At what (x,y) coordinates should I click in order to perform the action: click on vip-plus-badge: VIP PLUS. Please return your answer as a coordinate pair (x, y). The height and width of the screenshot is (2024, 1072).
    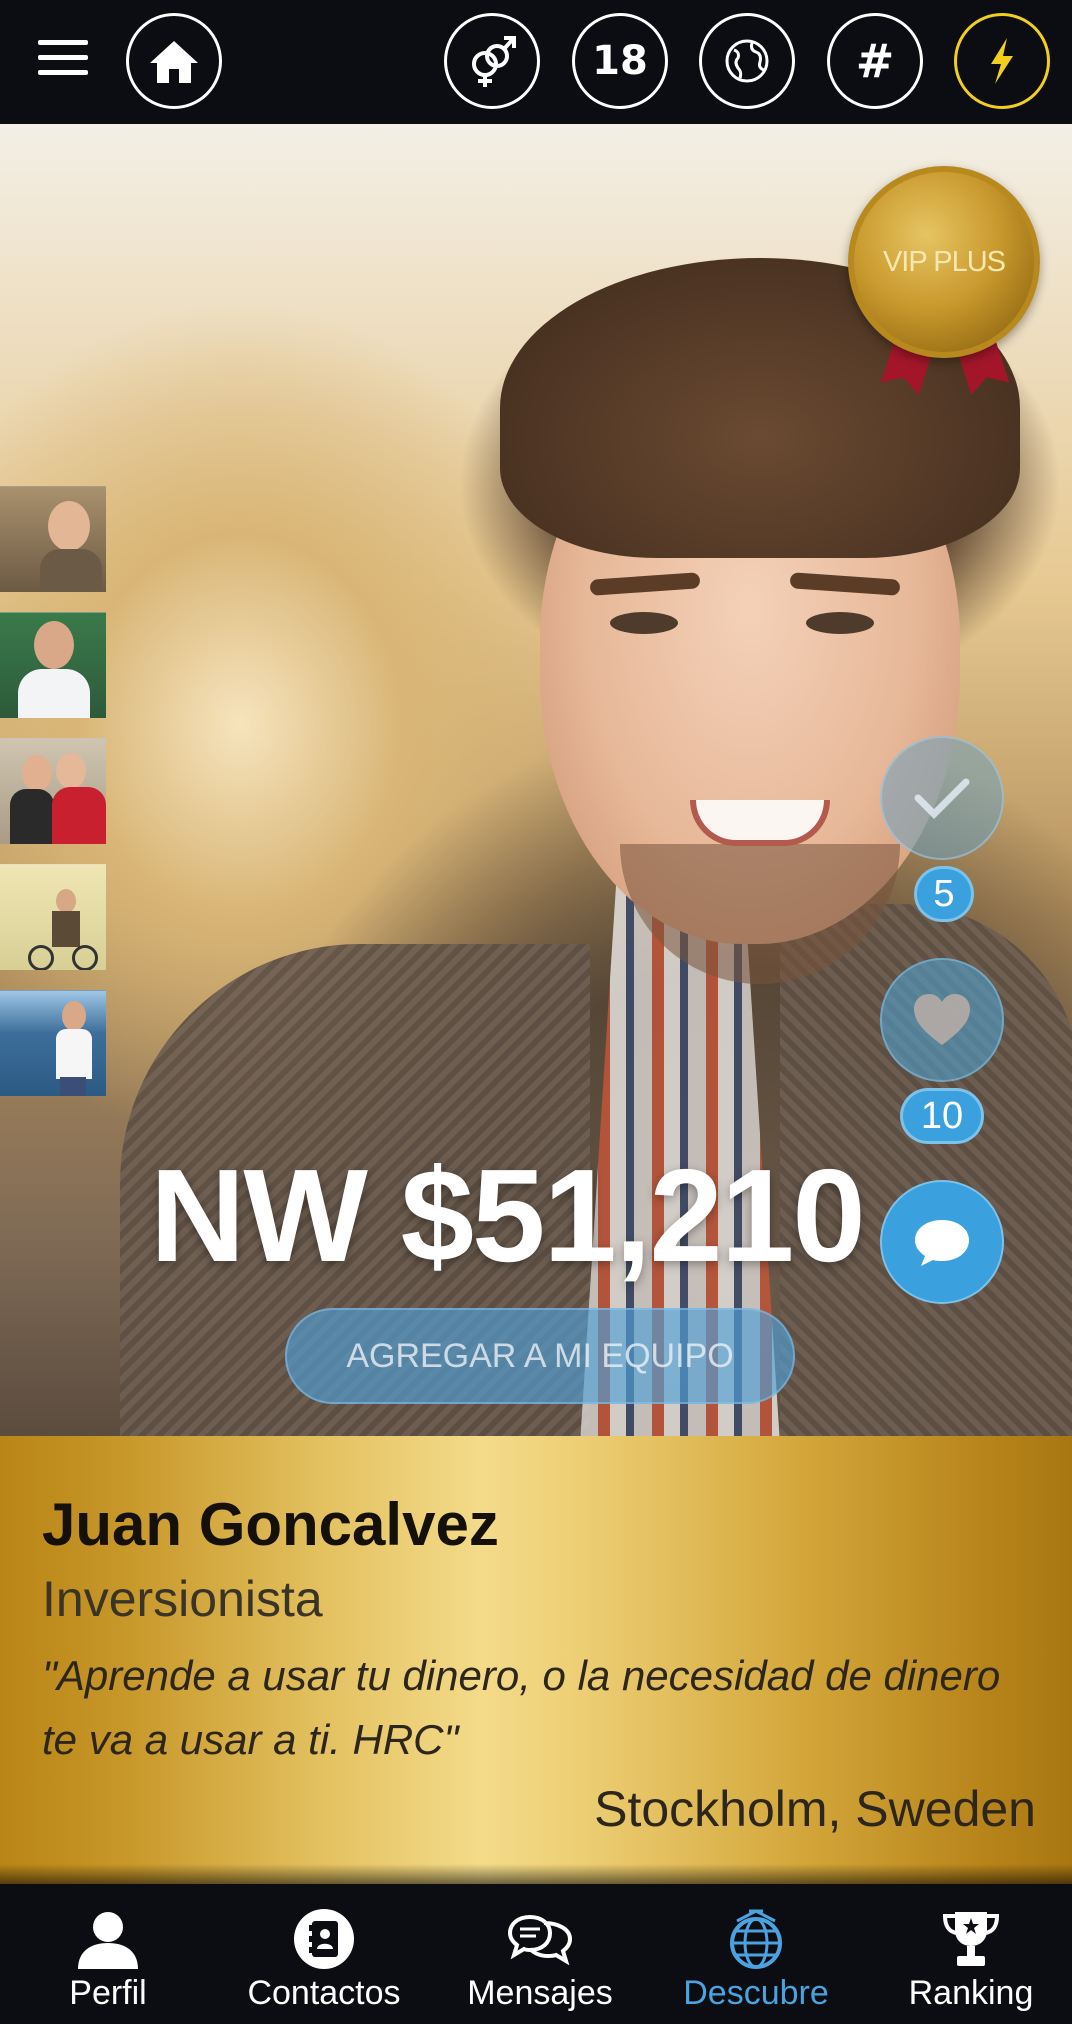
    Looking at the image, I should click on (944, 262).